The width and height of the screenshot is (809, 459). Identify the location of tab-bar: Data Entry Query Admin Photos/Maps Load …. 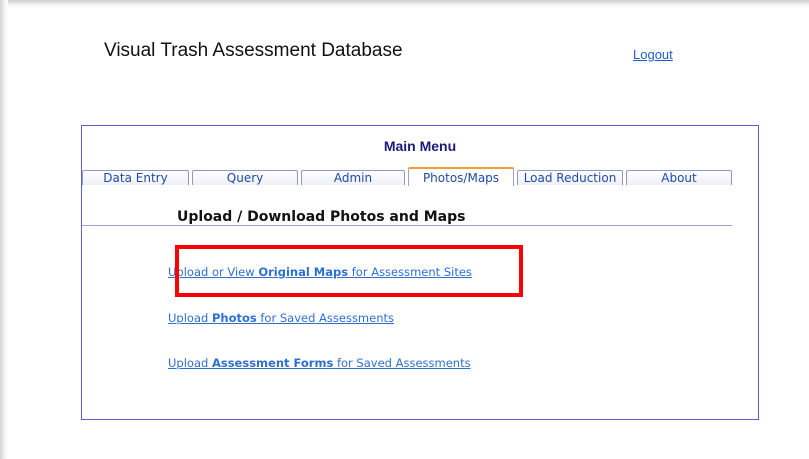
(421, 196).